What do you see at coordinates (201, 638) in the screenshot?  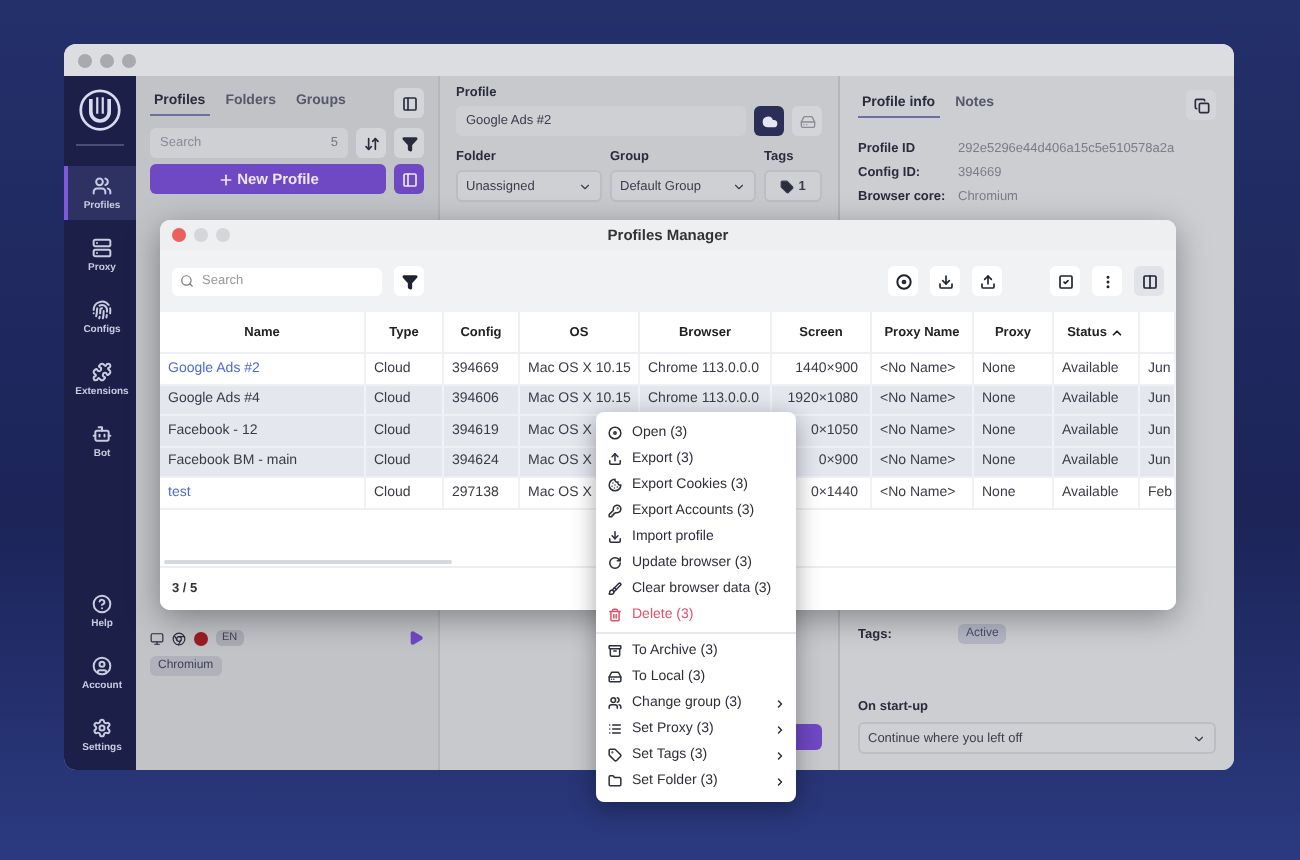 I see `status-dot` at bounding box center [201, 638].